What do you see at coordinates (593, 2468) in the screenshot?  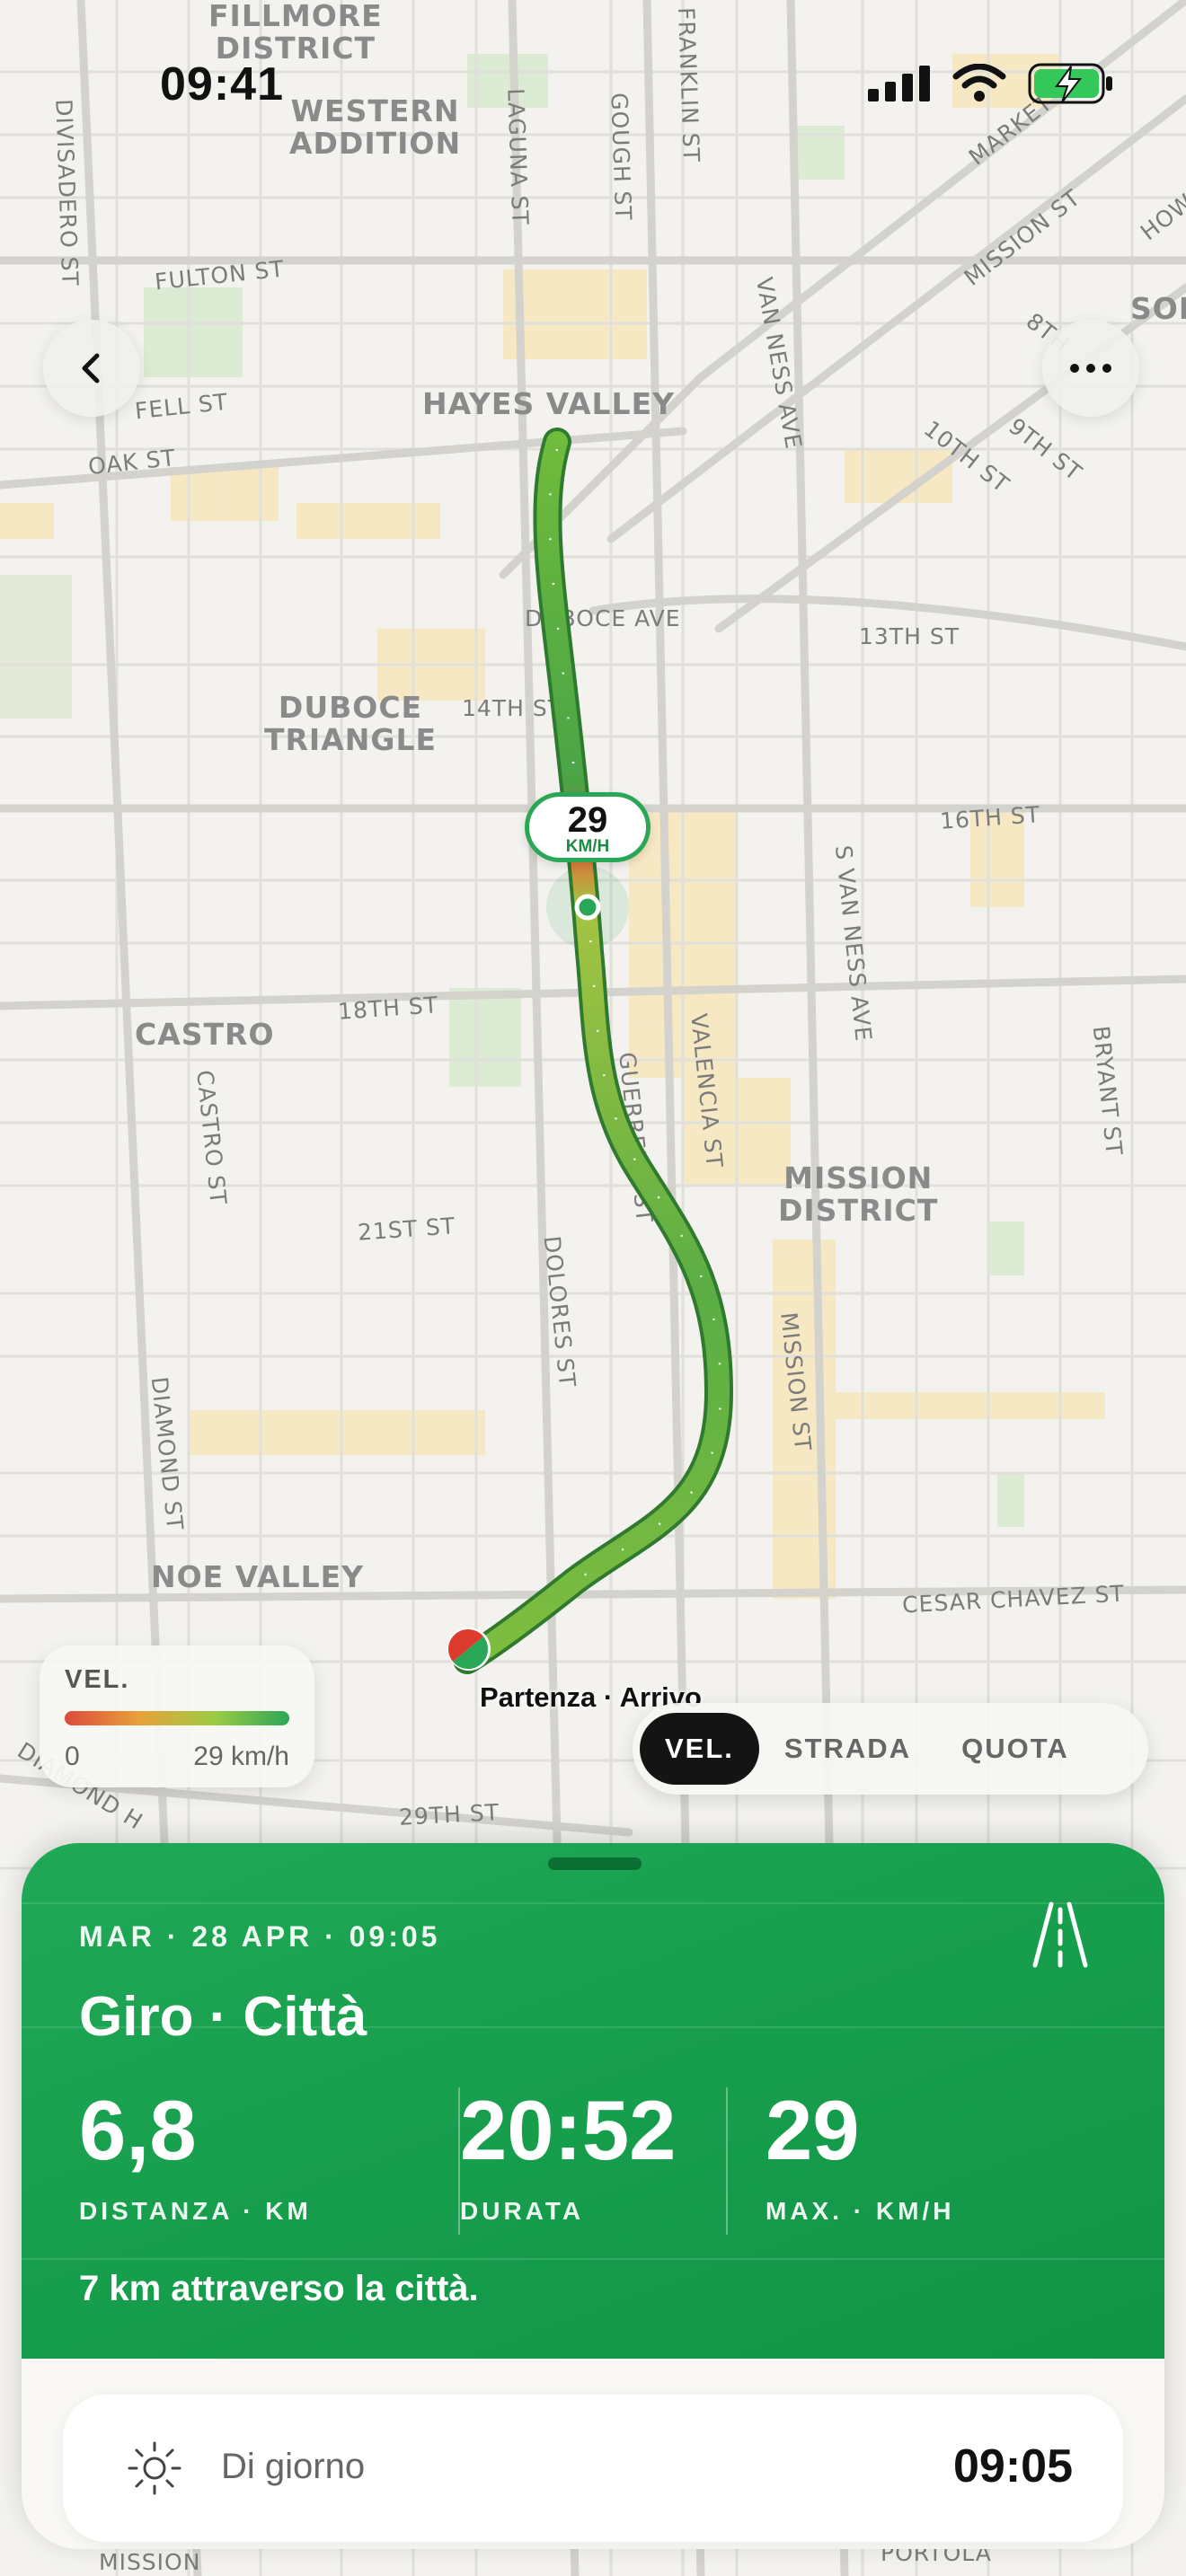 I see `daylight-row: Di giorno 09:05` at bounding box center [593, 2468].